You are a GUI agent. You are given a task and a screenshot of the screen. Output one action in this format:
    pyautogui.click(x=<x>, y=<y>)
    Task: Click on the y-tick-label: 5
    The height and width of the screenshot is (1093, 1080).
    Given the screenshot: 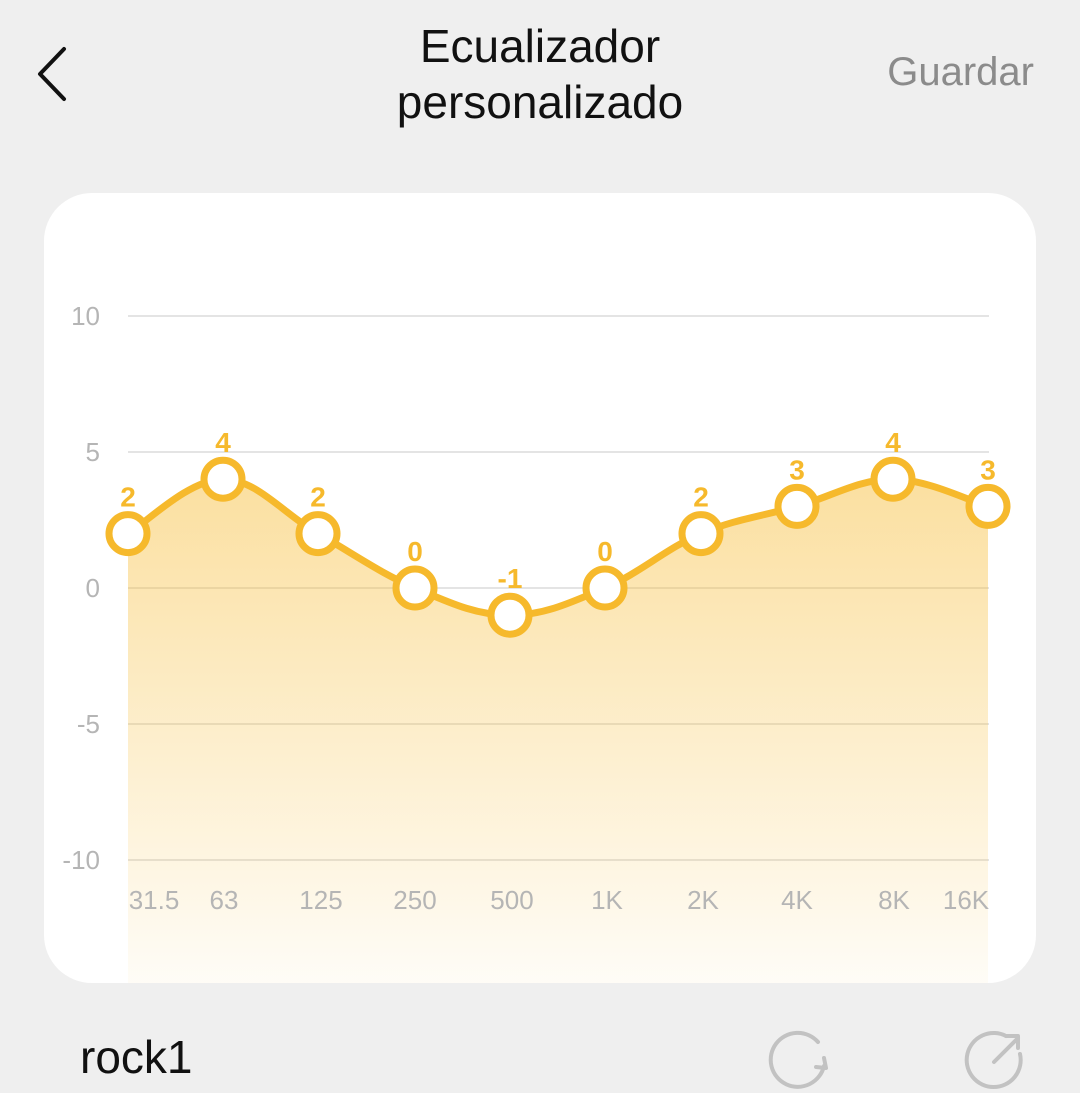 What is the action you would take?
    pyautogui.click(x=93, y=452)
    